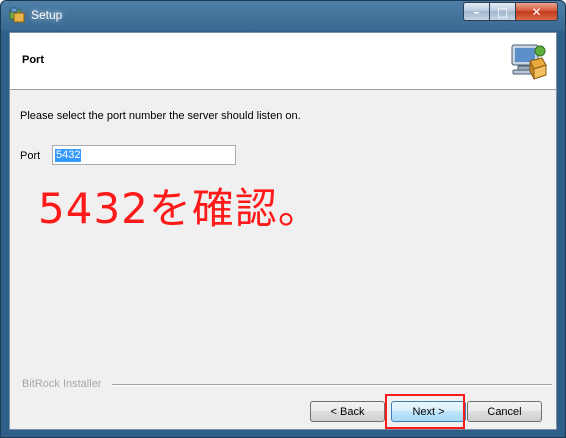  What do you see at coordinates (144, 155) in the screenshot?
I see `port-input: 5432` at bounding box center [144, 155].